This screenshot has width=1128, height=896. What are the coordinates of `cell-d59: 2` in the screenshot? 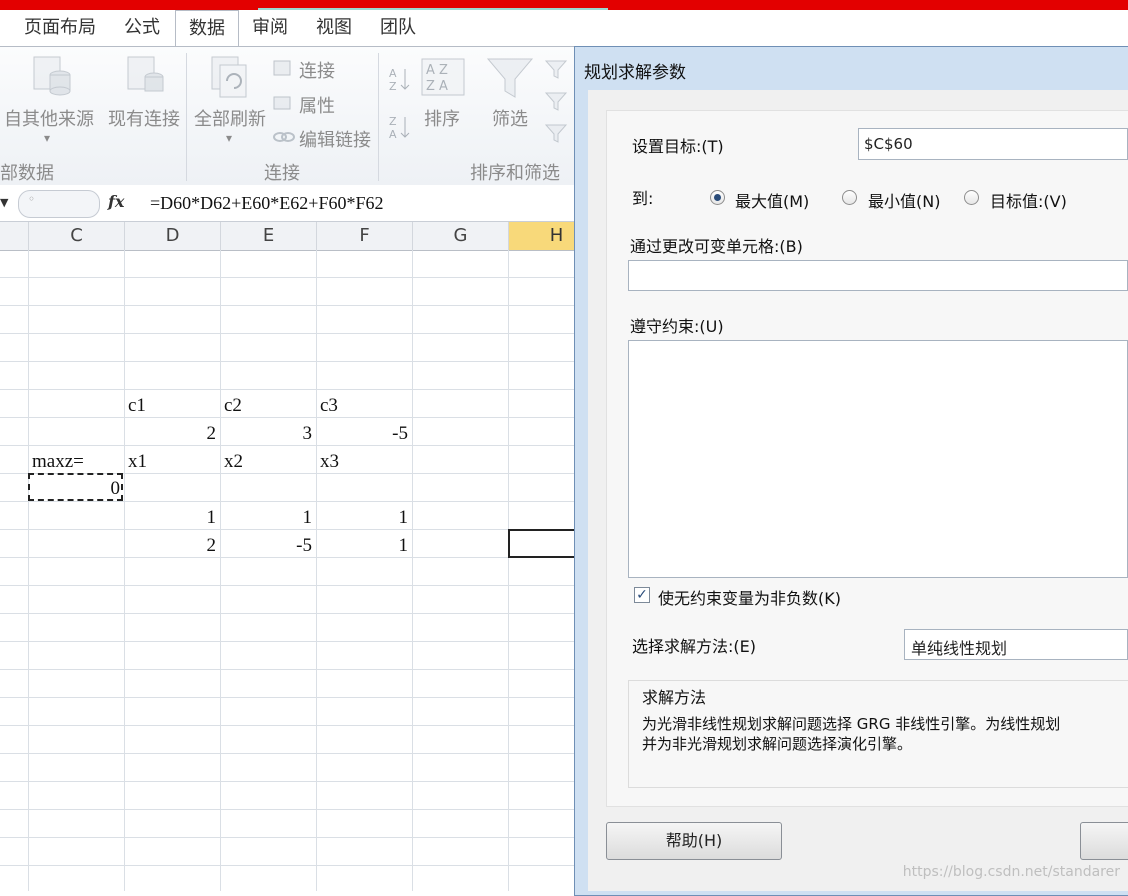 It's located at (170, 434).